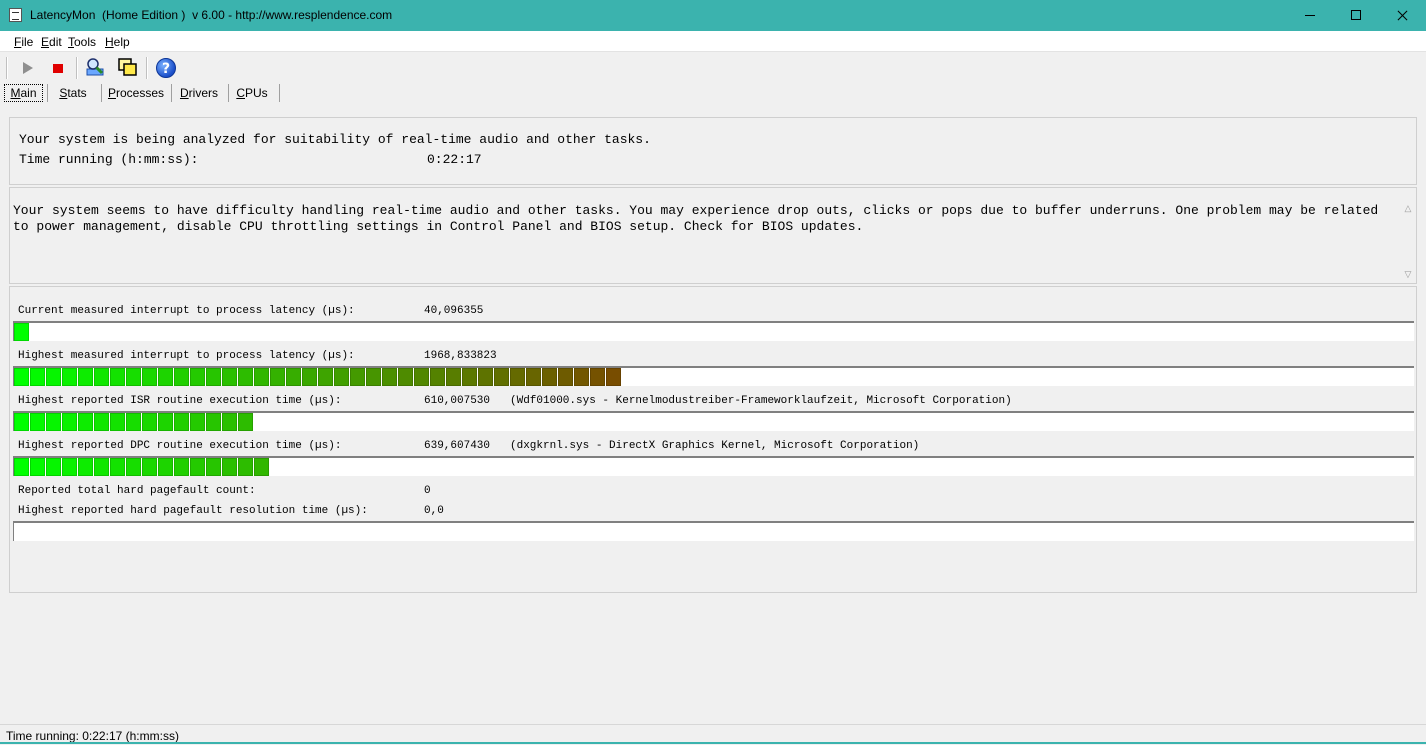  I want to click on close-button, so click(1402, 15).